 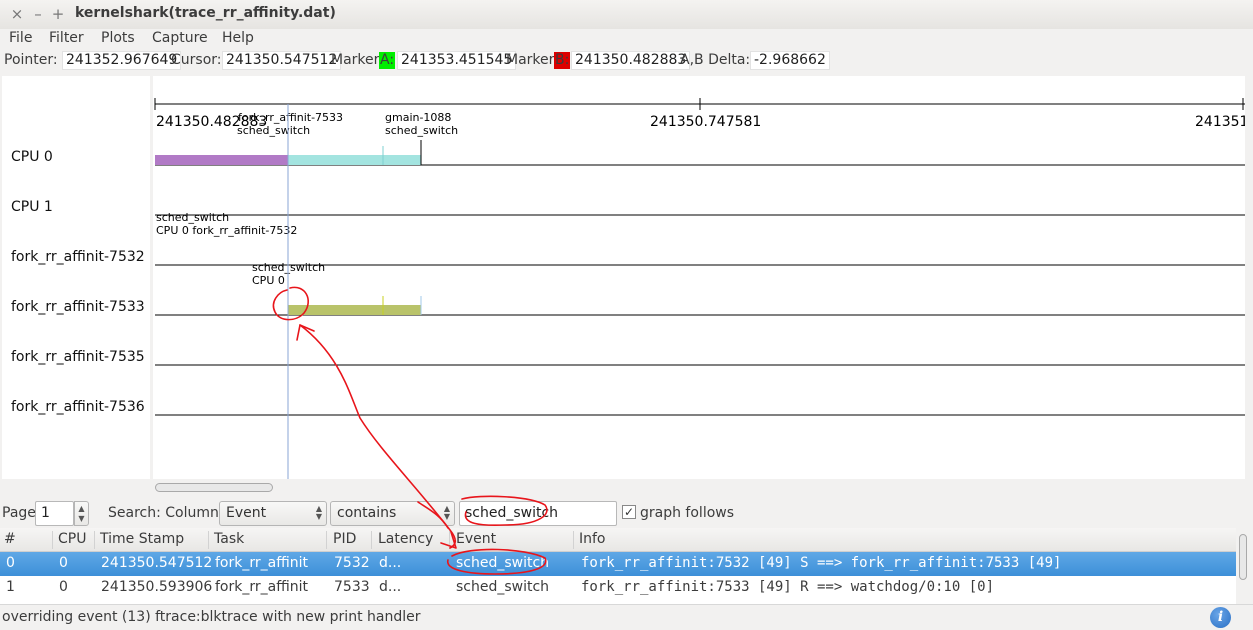 I want to click on delta-value: -2.968662, so click(x=790, y=60).